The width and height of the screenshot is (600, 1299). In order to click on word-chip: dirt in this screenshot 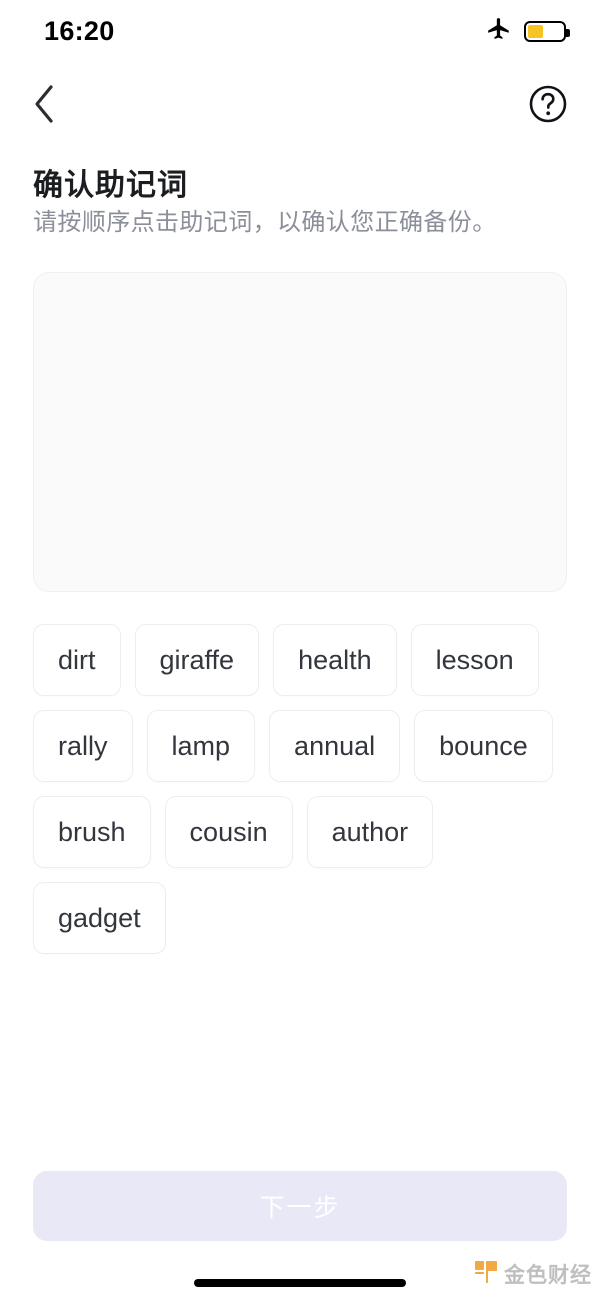, I will do `click(77, 660)`.